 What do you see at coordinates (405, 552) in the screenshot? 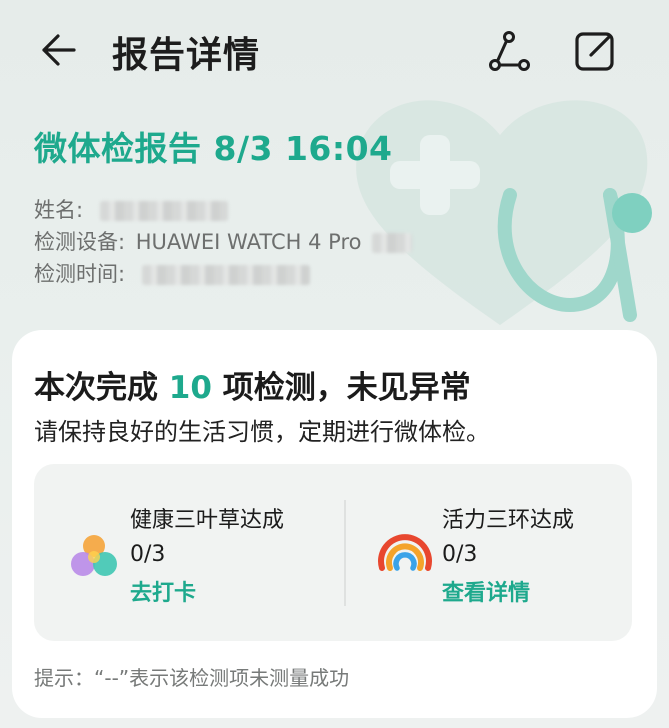
I see `rings-icon` at bounding box center [405, 552].